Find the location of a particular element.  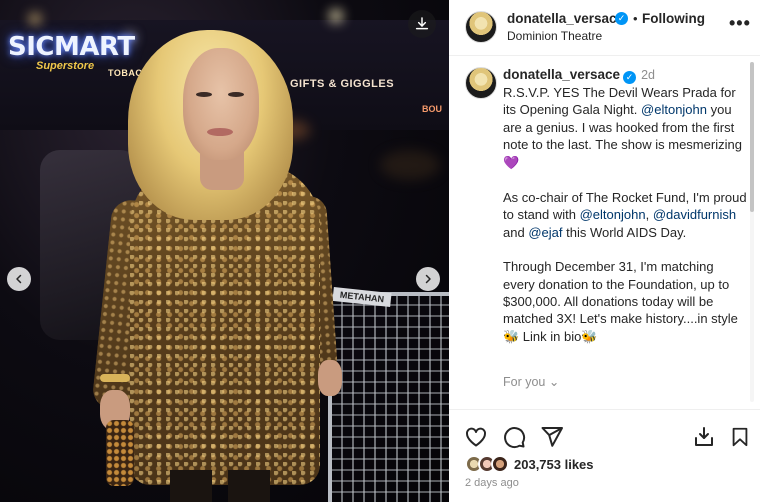

previous-photo-button is located at coordinates (19, 279).